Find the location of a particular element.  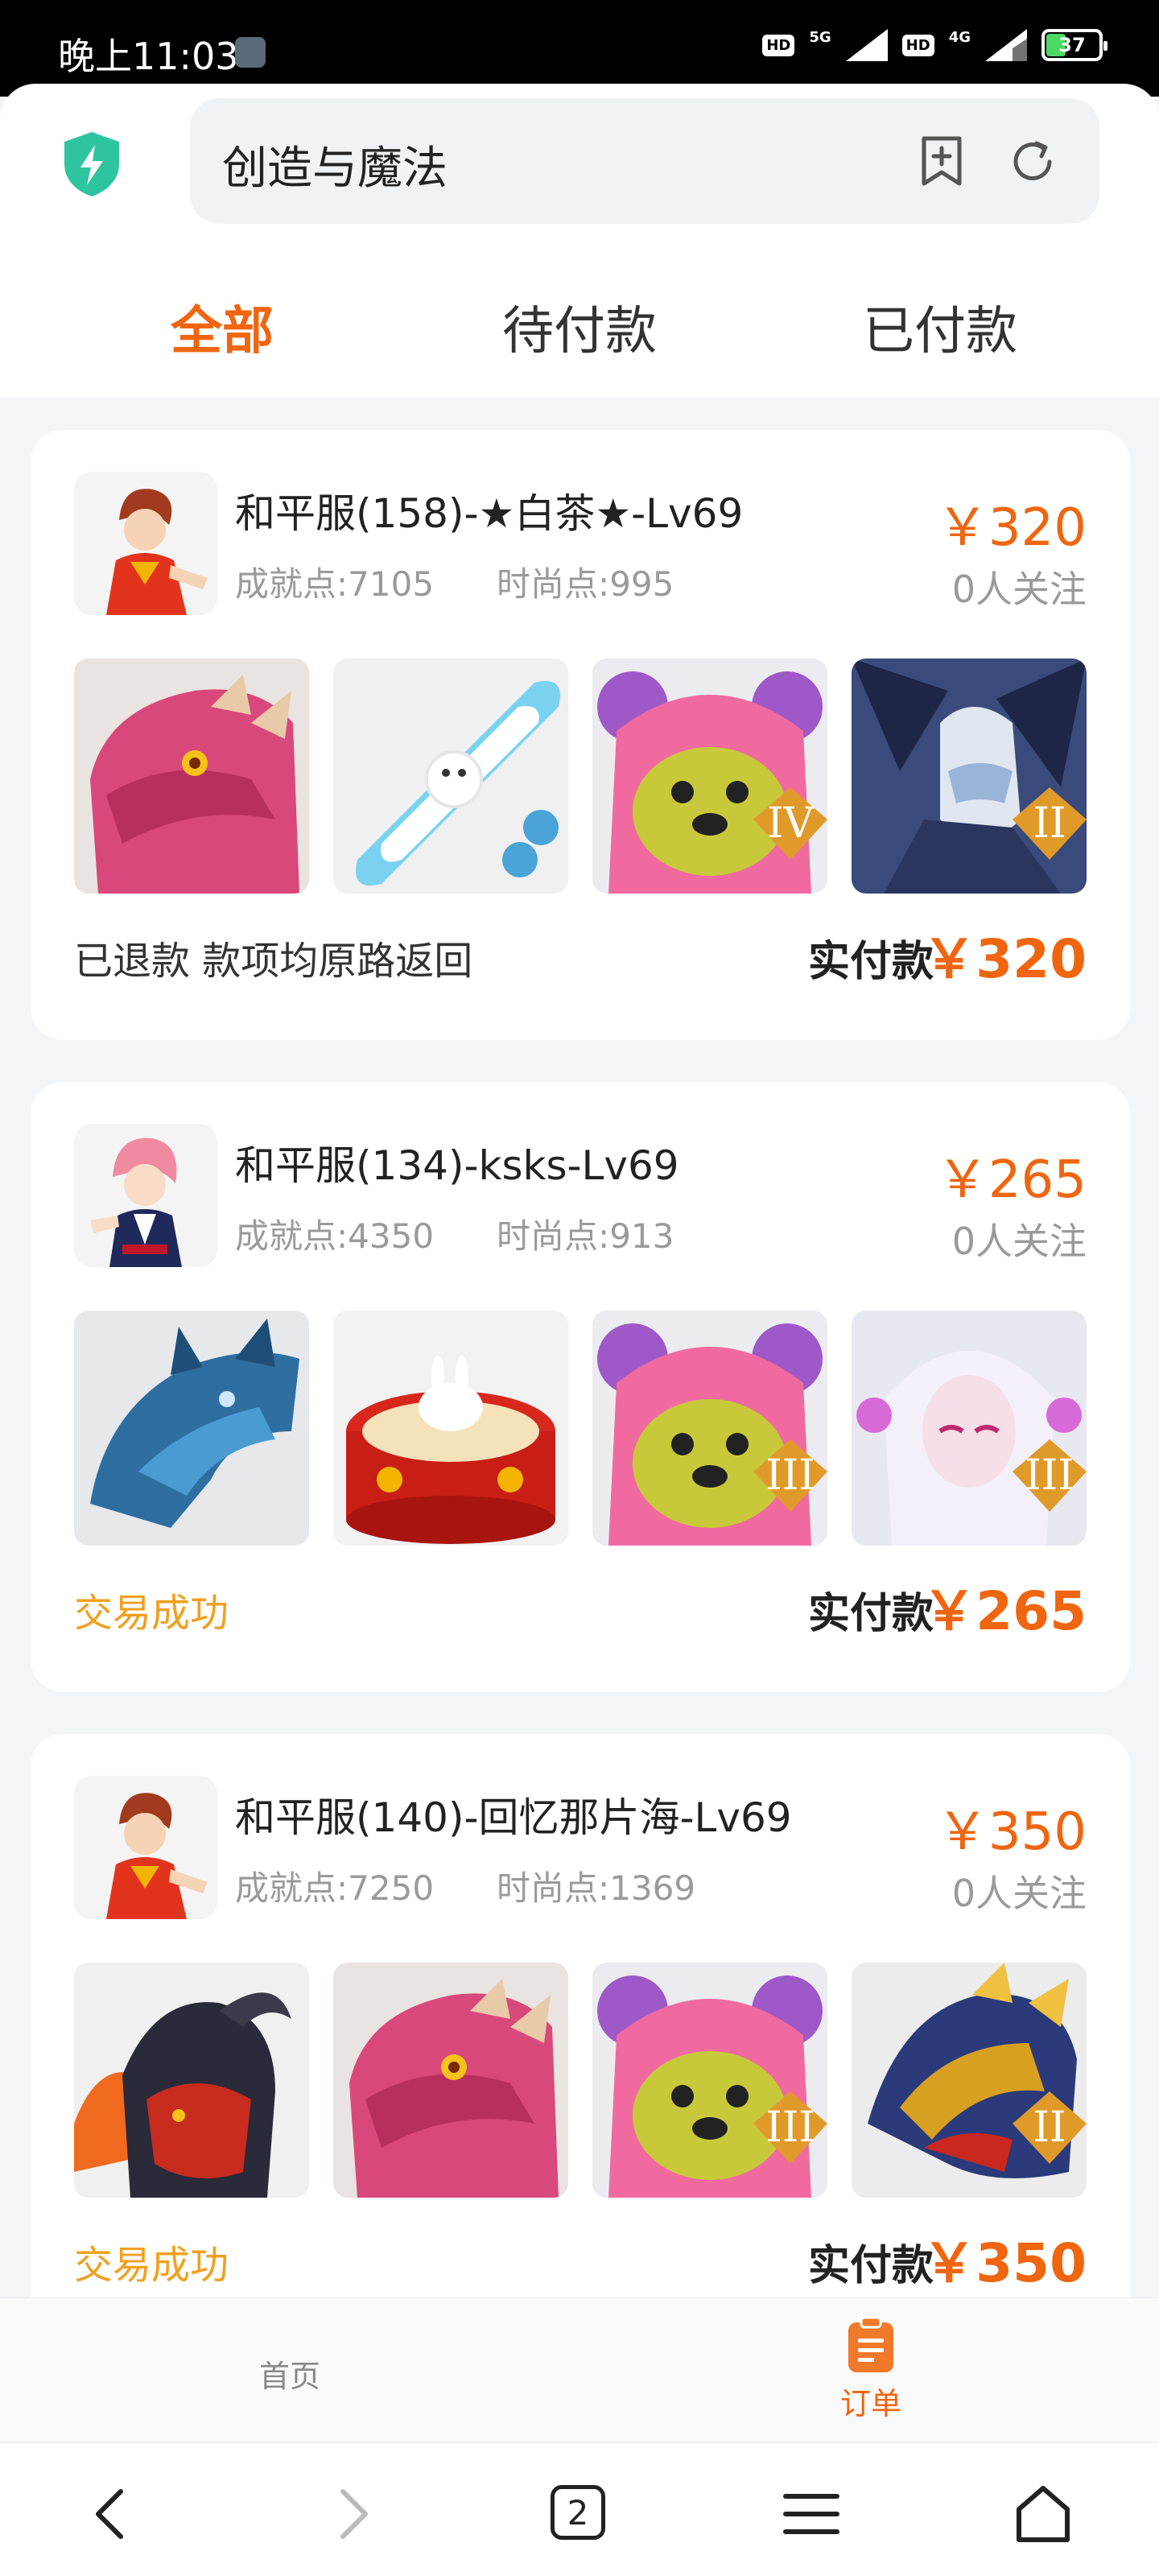

network-type-label: 4G is located at coordinates (960, 37).